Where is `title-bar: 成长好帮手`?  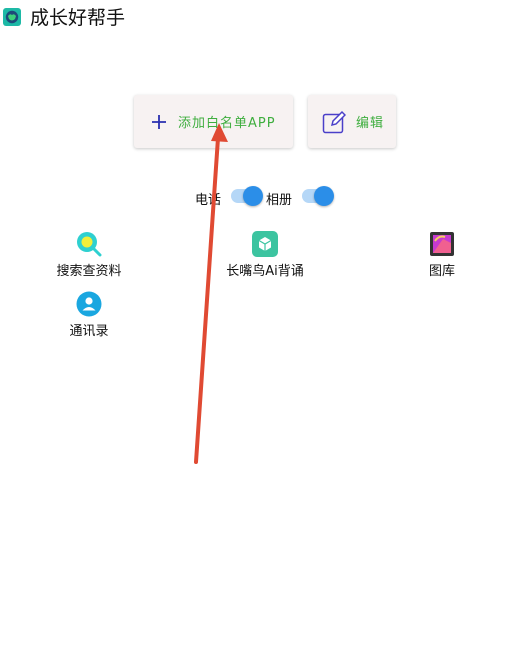 title-bar: 成长好帮手 is located at coordinates (262, 19).